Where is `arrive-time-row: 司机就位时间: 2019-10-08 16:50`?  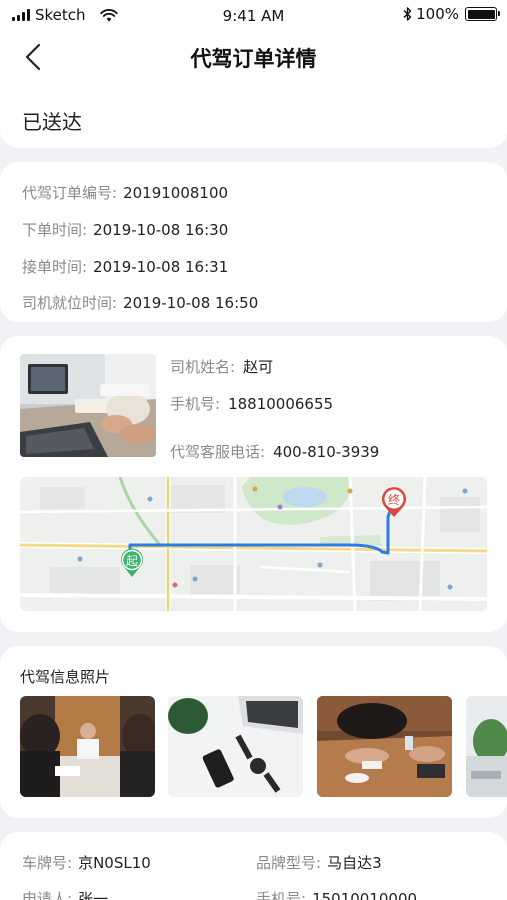 arrive-time-row: 司机就位时间: 2019-10-08 16:50 is located at coordinates (140, 302).